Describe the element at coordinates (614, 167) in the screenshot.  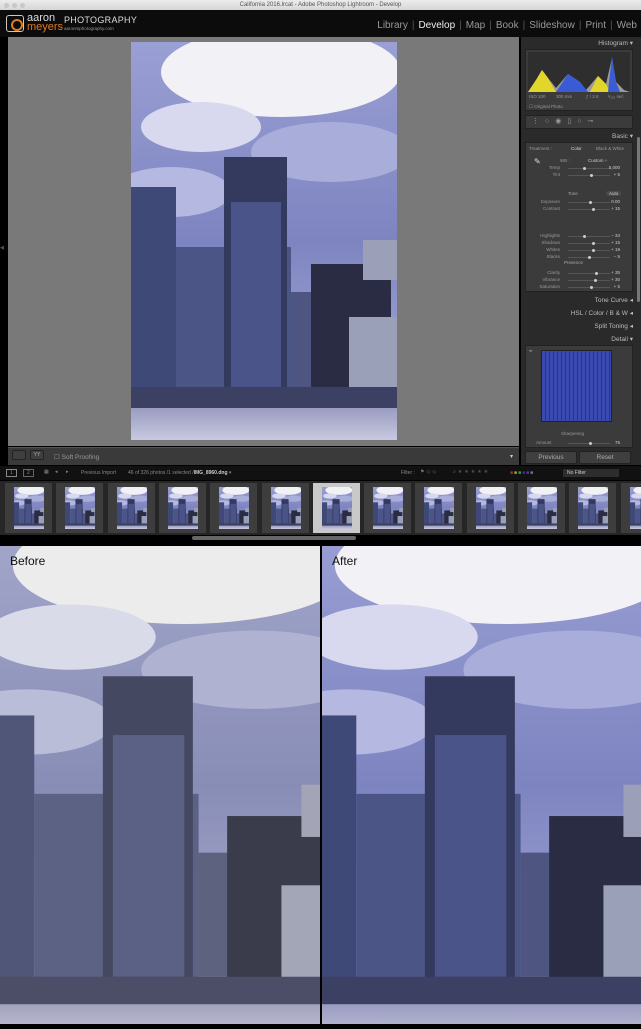
I see `temp-value: 5,000` at that location.